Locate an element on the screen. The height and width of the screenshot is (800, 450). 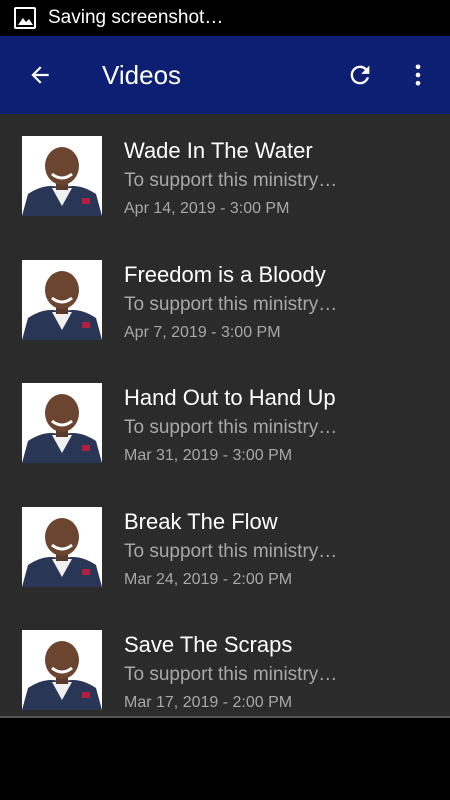
more-vert-icon is located at coordinates (418, 75).